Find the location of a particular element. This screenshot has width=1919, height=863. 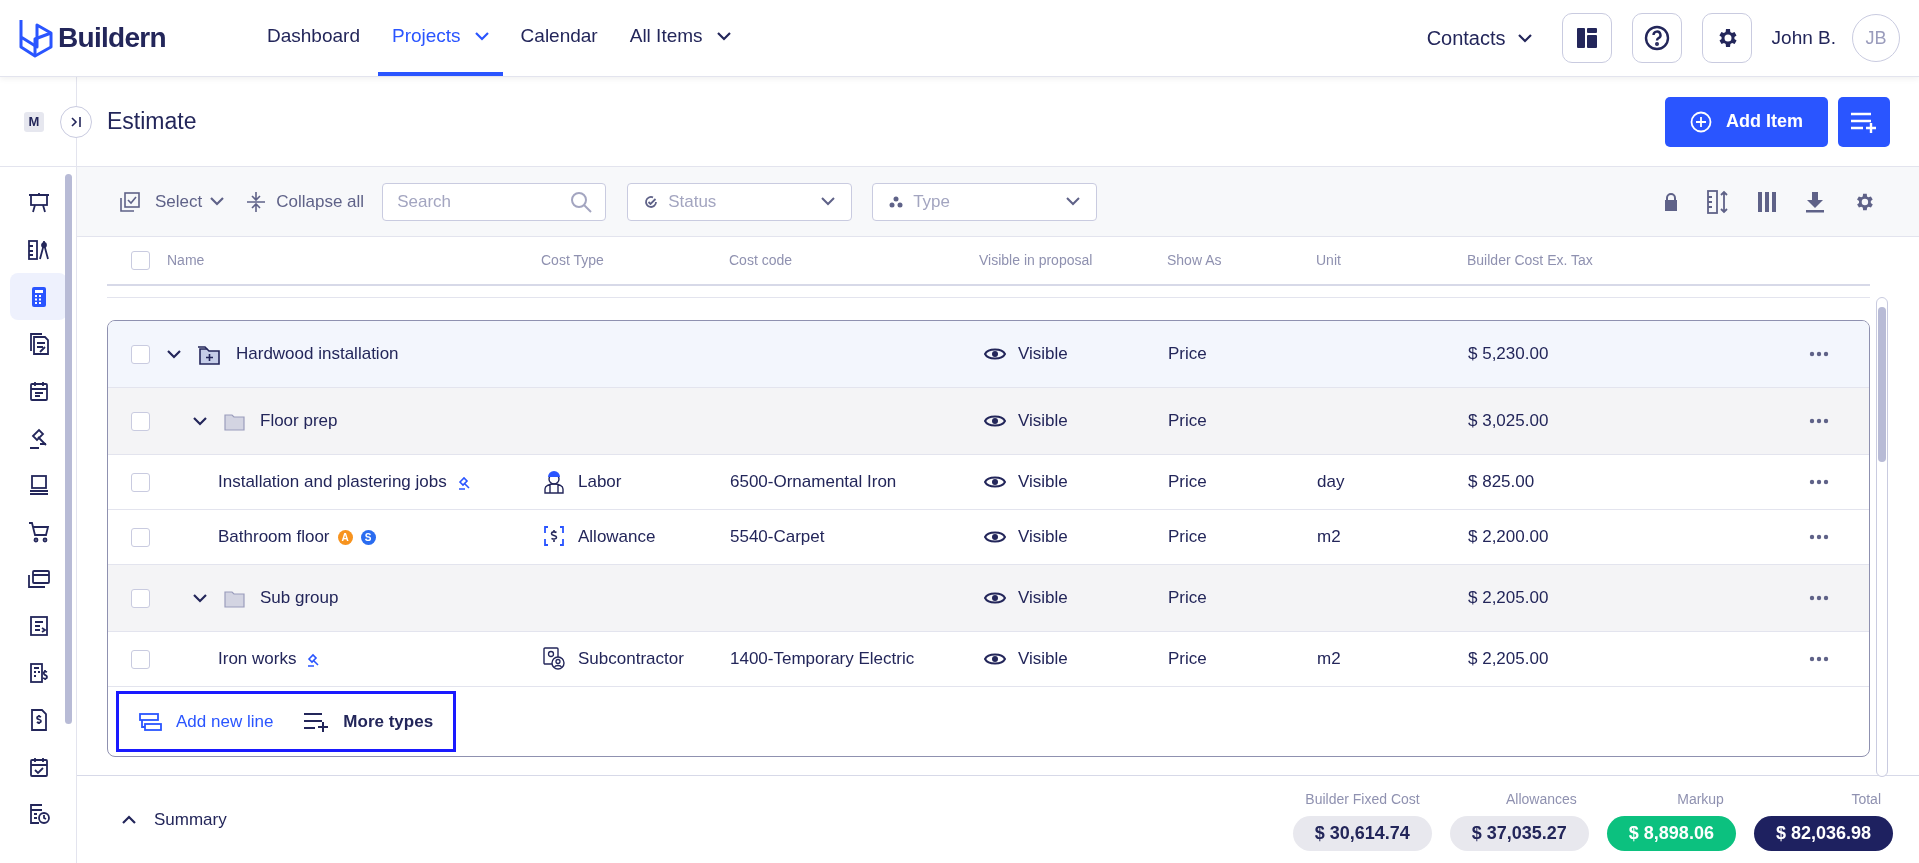

nav-tab: Projects is located at coordinates (440, 38).